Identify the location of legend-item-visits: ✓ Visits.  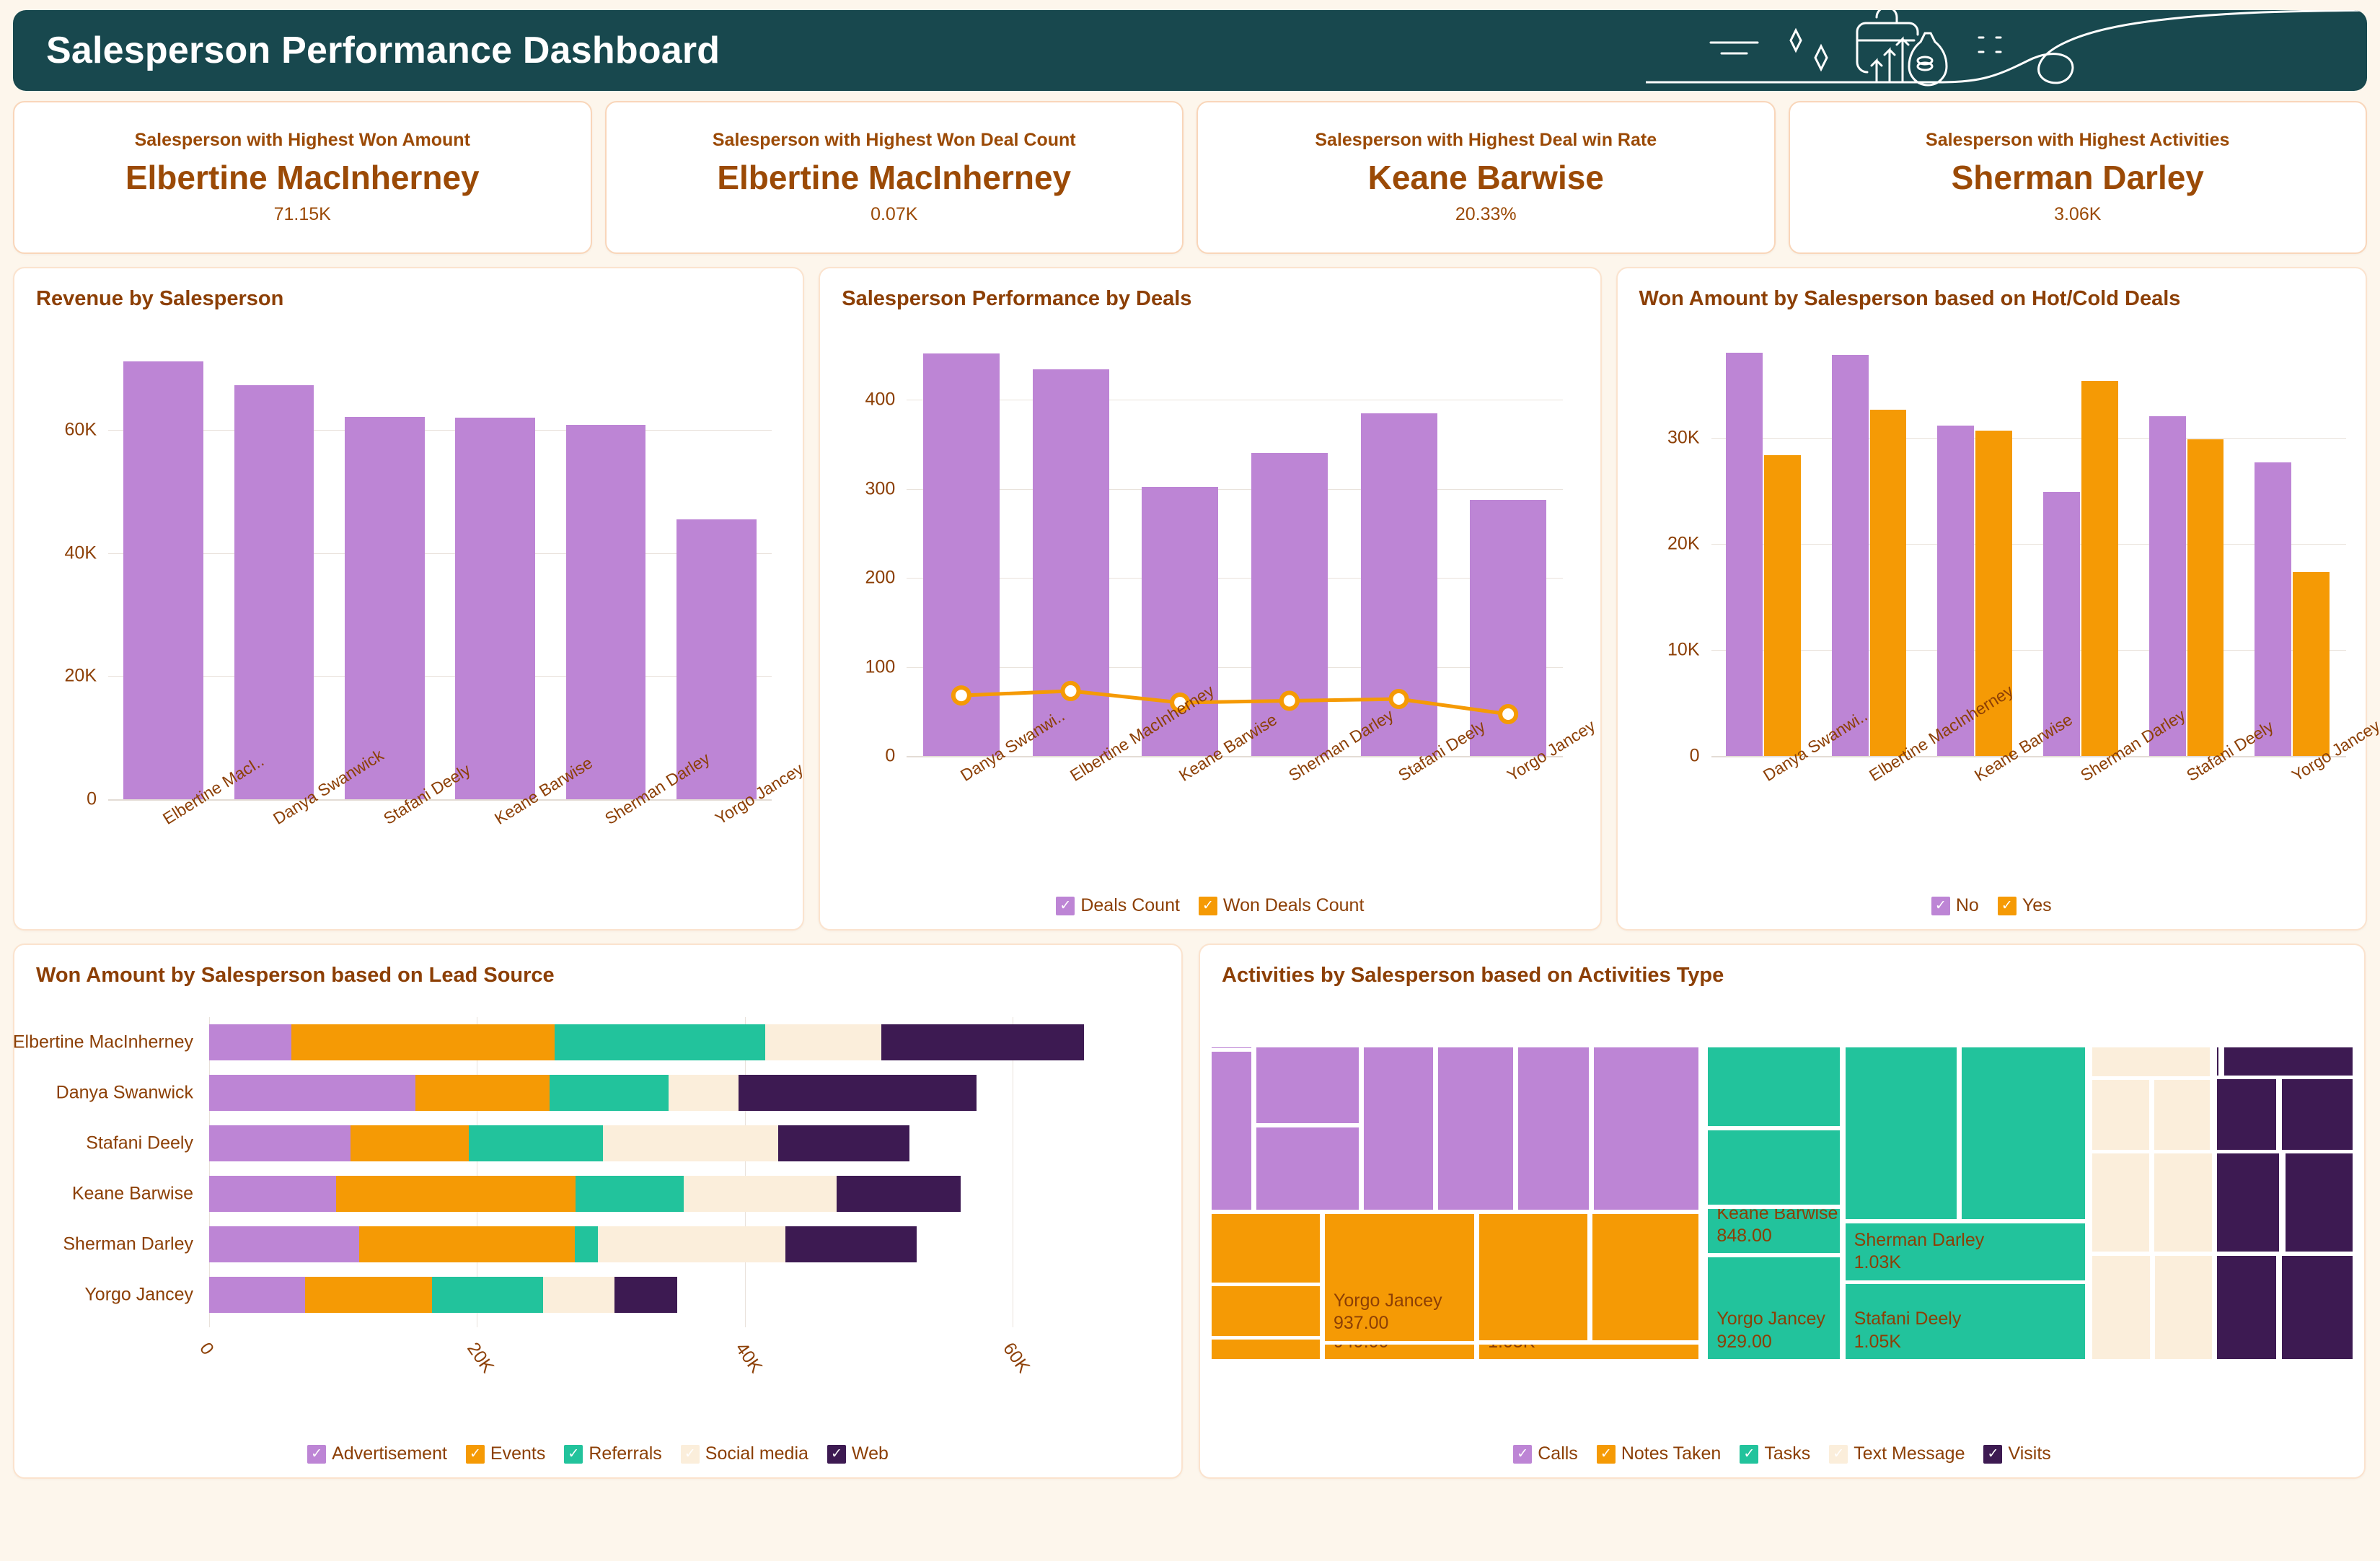
(2017, 1453).